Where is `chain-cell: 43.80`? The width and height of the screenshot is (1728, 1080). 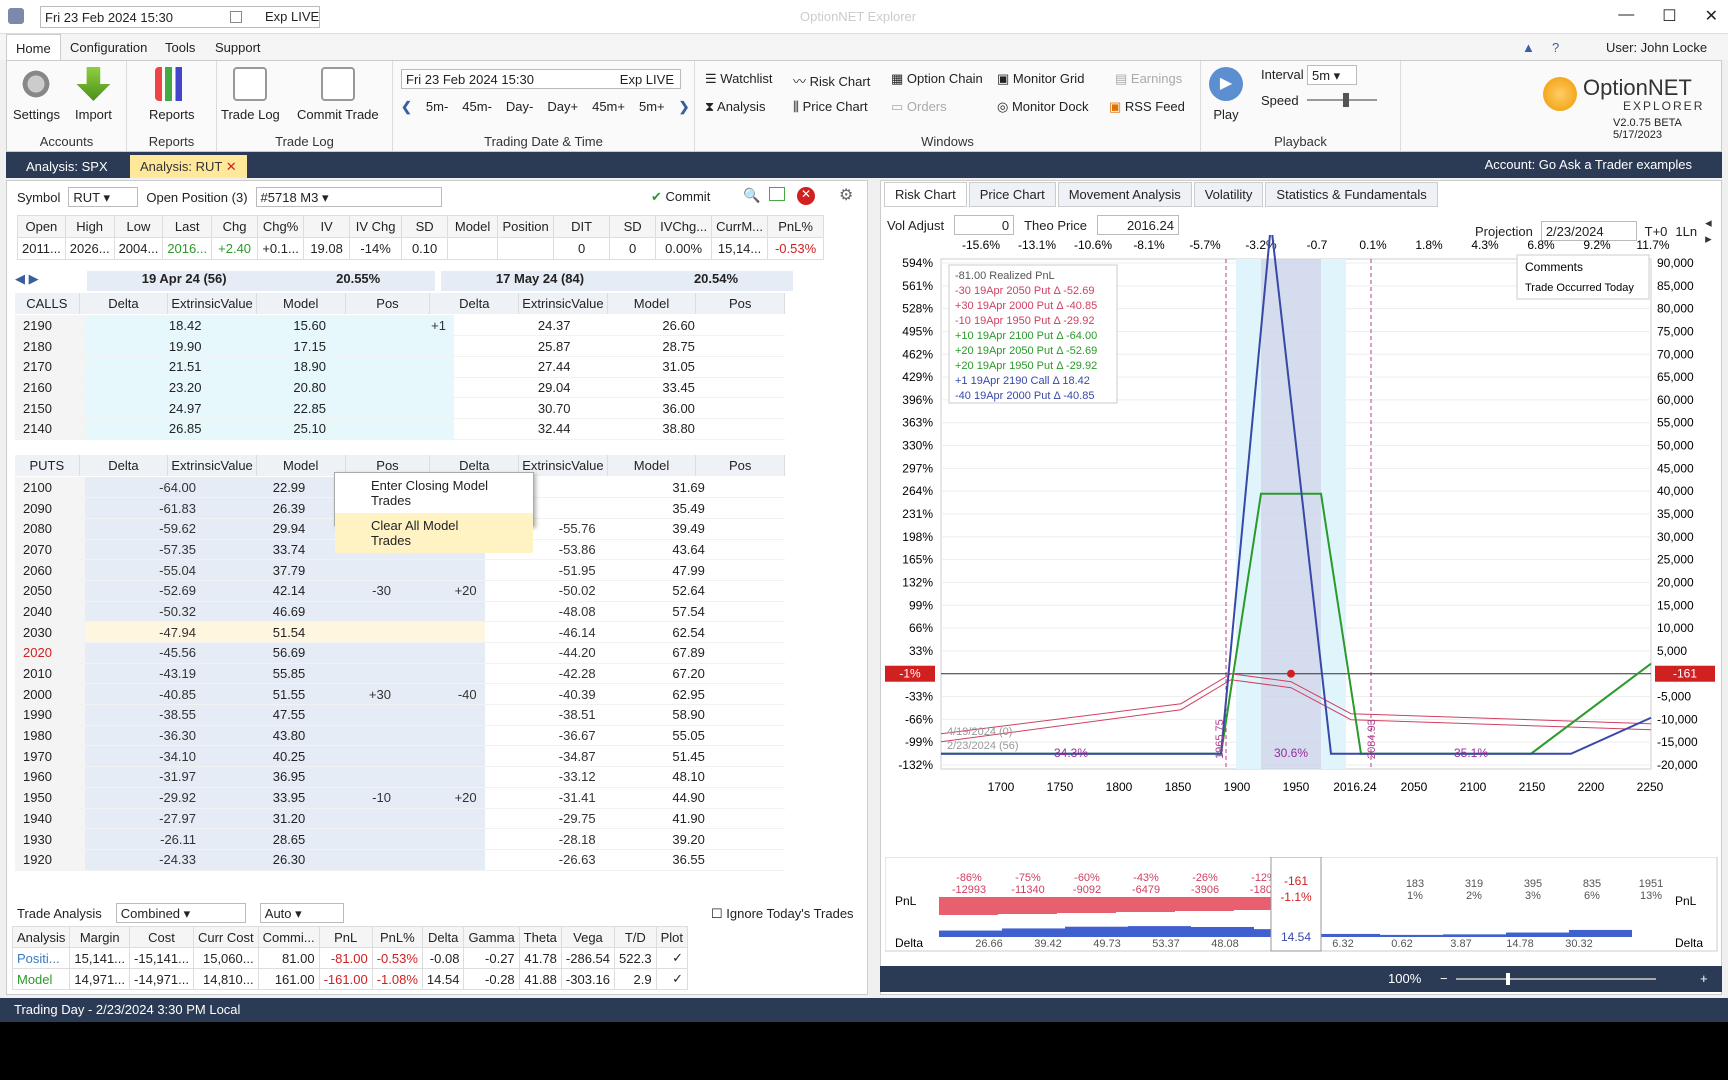 chain-cell: 43.80 is located at coordinates (259, 736).